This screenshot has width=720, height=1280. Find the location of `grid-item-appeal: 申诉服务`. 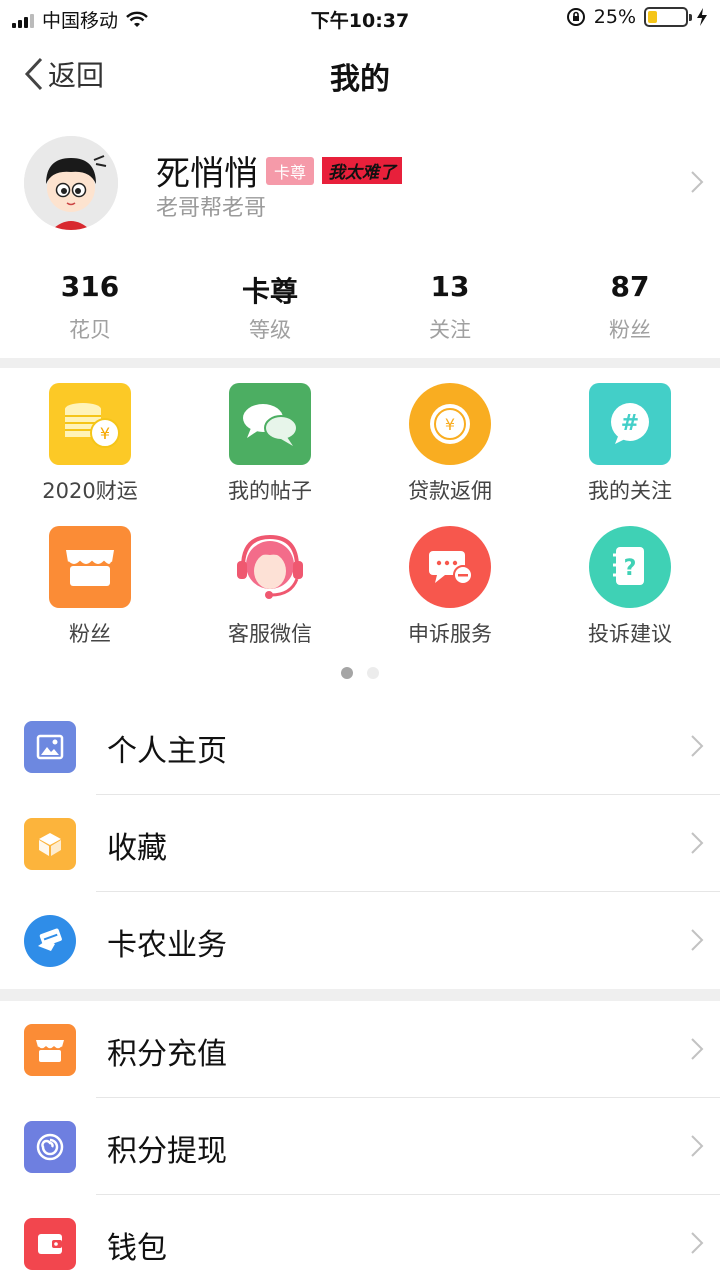

grid-item-appeal: 申诉服务 is located at coordinates (450, 587).